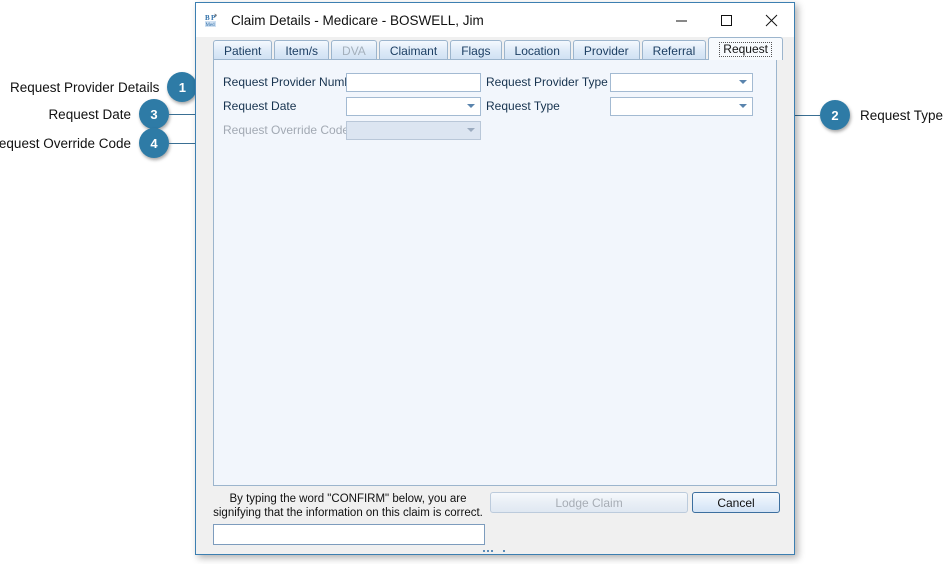  I want to click on request-type-label: Request Type, so click(523, 106).